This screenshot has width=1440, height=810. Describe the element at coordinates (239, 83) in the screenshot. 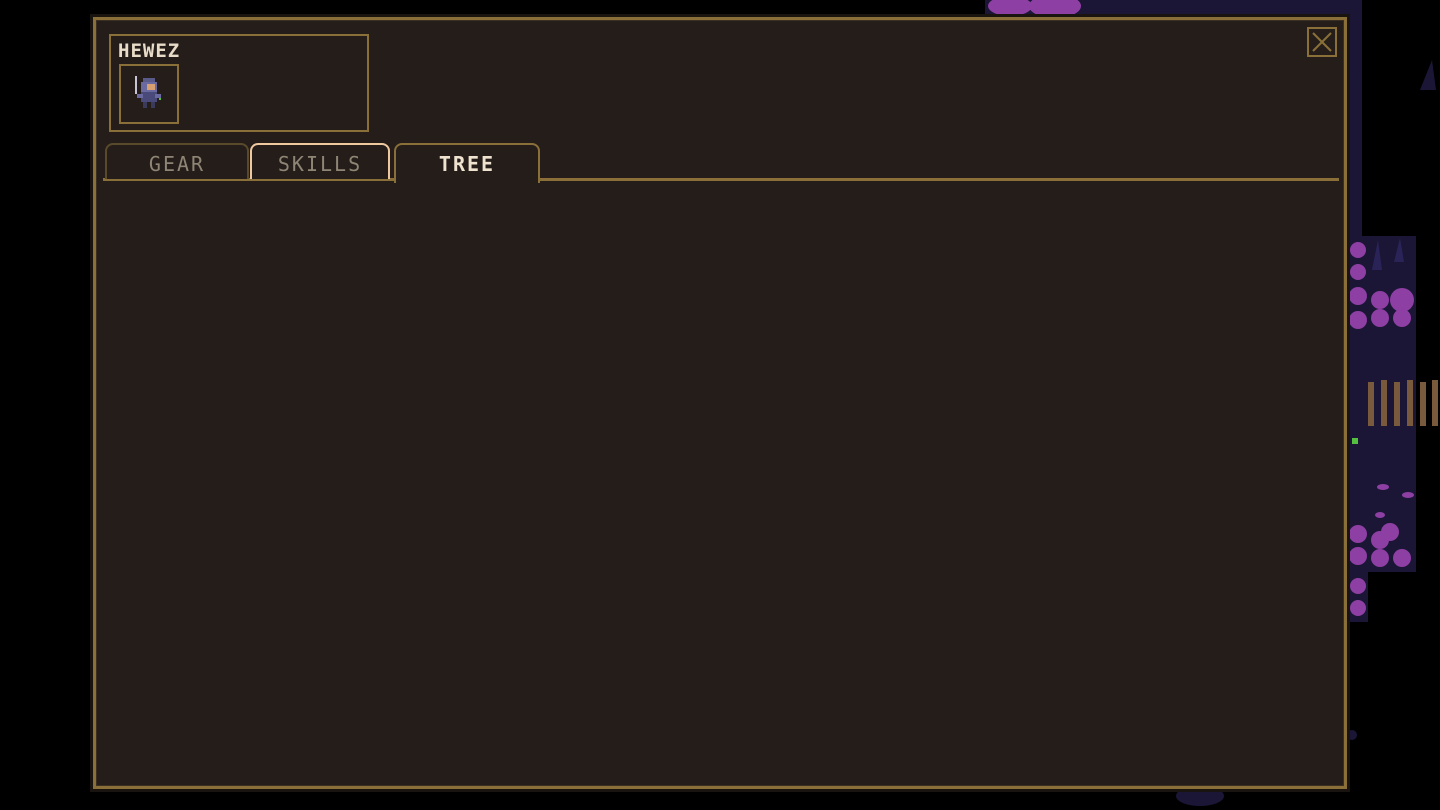

I see `character-card: HEWEZ` at that location.